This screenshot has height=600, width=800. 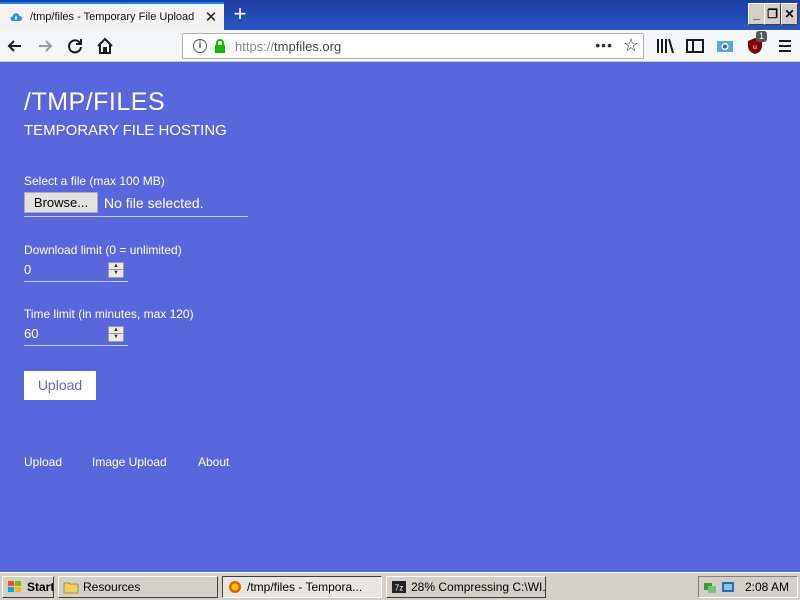 I want to click on tray-app-icon, so click(x=728, y=587).